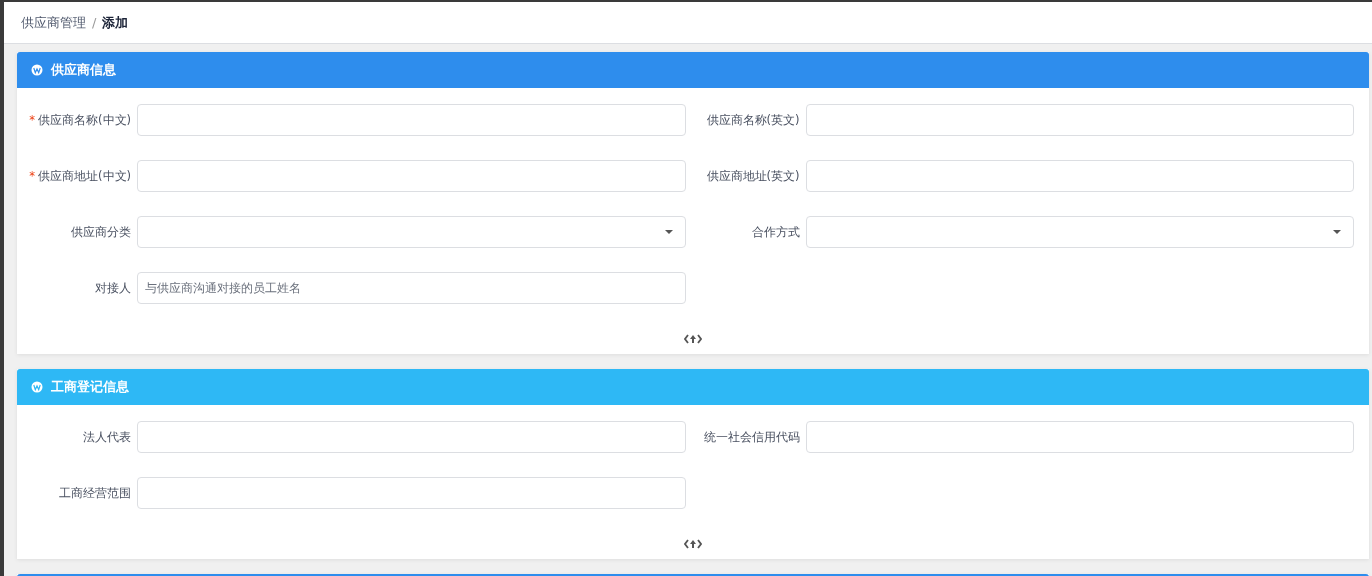 The image size is (1372, 576). What do you see at coordinates (90, 387) in the screenshot?
I see `panel-title: 工商登记信息` at bounding box center [90, 387].